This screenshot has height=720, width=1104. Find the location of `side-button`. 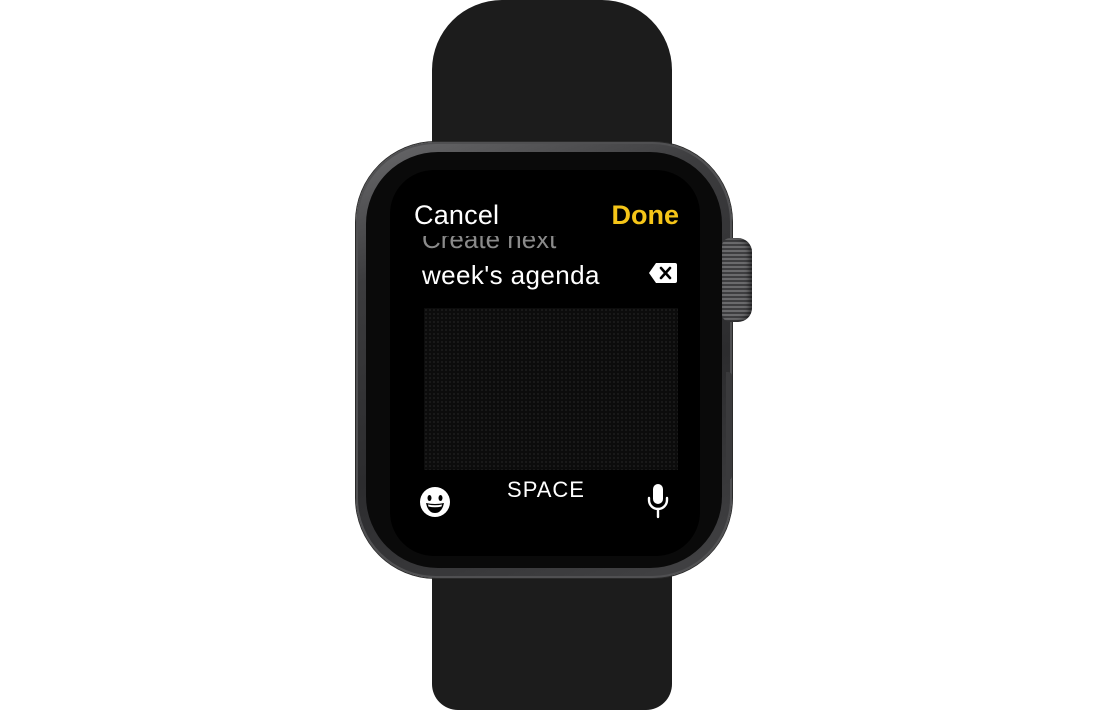

side-button is located at coordinates (729, 426).